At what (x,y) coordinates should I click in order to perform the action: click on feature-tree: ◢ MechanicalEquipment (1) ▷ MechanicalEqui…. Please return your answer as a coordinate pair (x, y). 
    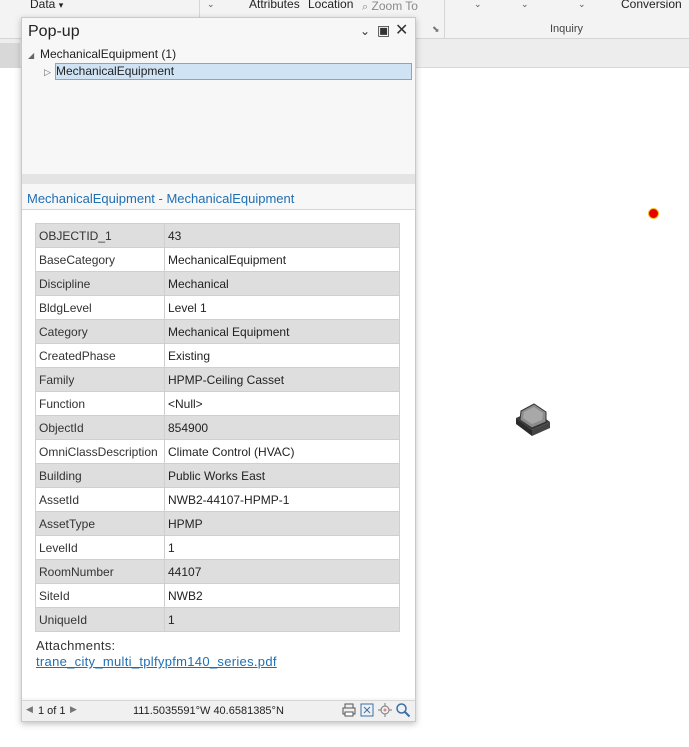
    Looking at the image, I should click on (218, 109).